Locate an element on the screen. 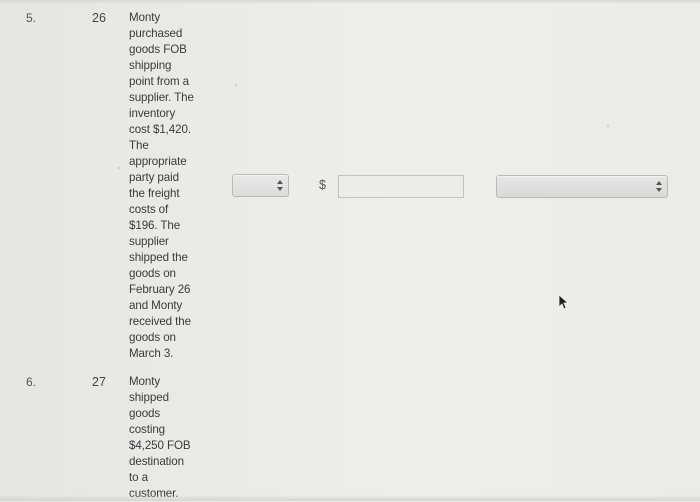 The image size is (700, 502). row-date: 27 is located at coordinates (99, 382).